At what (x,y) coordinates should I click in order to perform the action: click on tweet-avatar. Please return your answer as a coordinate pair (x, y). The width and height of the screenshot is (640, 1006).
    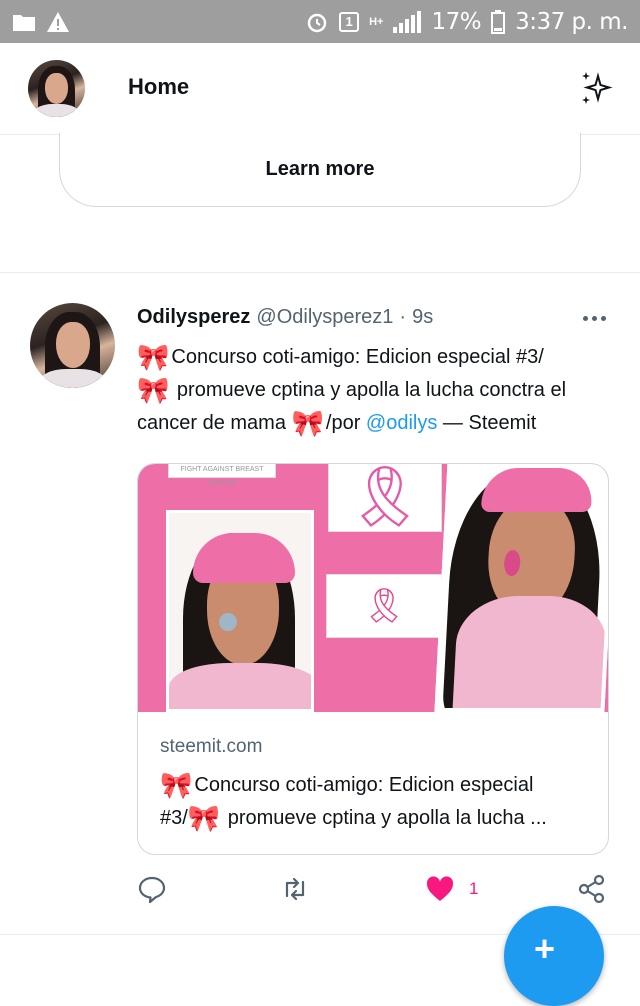
    Looking at the image, I should click on (72, 345).